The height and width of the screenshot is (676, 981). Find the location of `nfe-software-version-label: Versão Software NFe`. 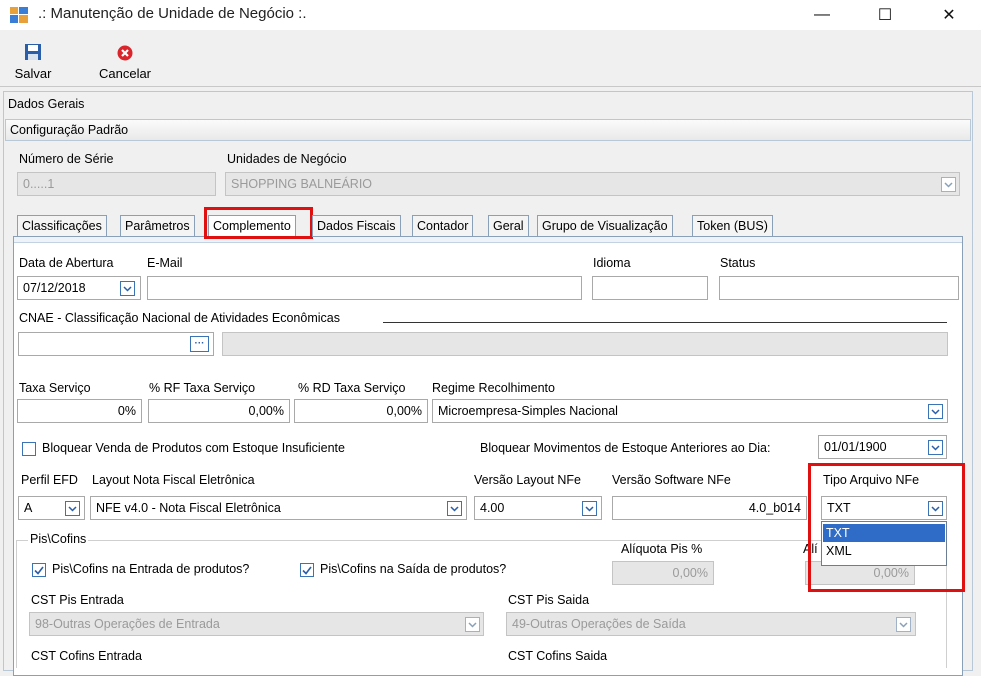

nfe-software-version-label: Versão Software NFe is located at coordinates (671, 480).